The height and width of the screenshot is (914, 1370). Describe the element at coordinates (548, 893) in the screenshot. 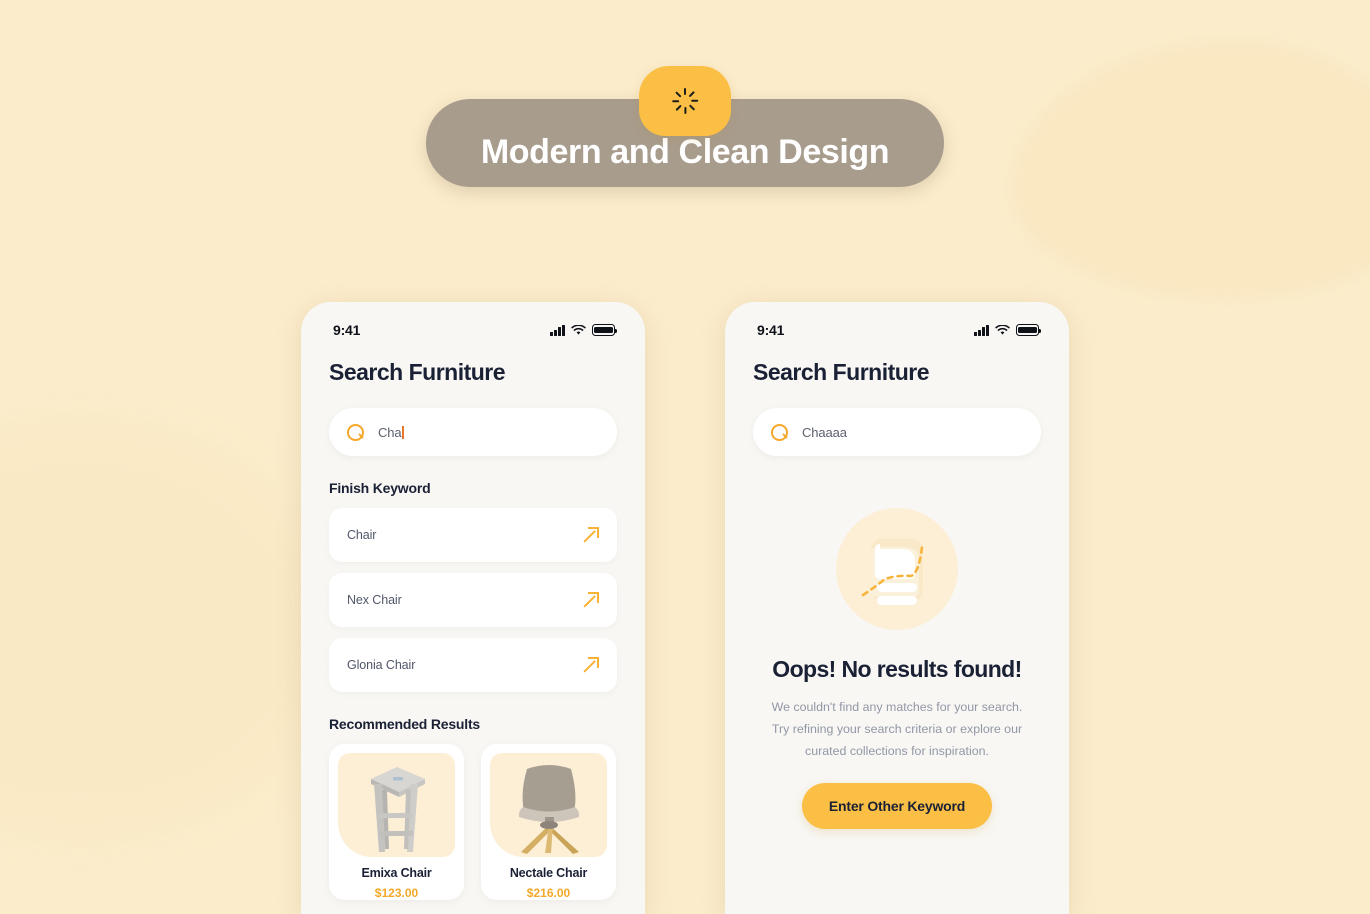

I see `product-price: $216.00` at that location.